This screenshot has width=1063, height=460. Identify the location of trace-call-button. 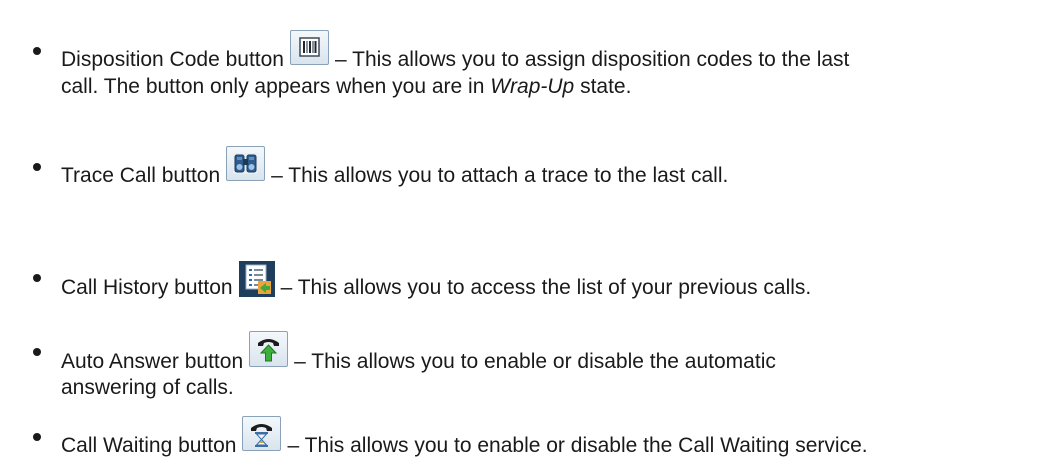
(246, 163).